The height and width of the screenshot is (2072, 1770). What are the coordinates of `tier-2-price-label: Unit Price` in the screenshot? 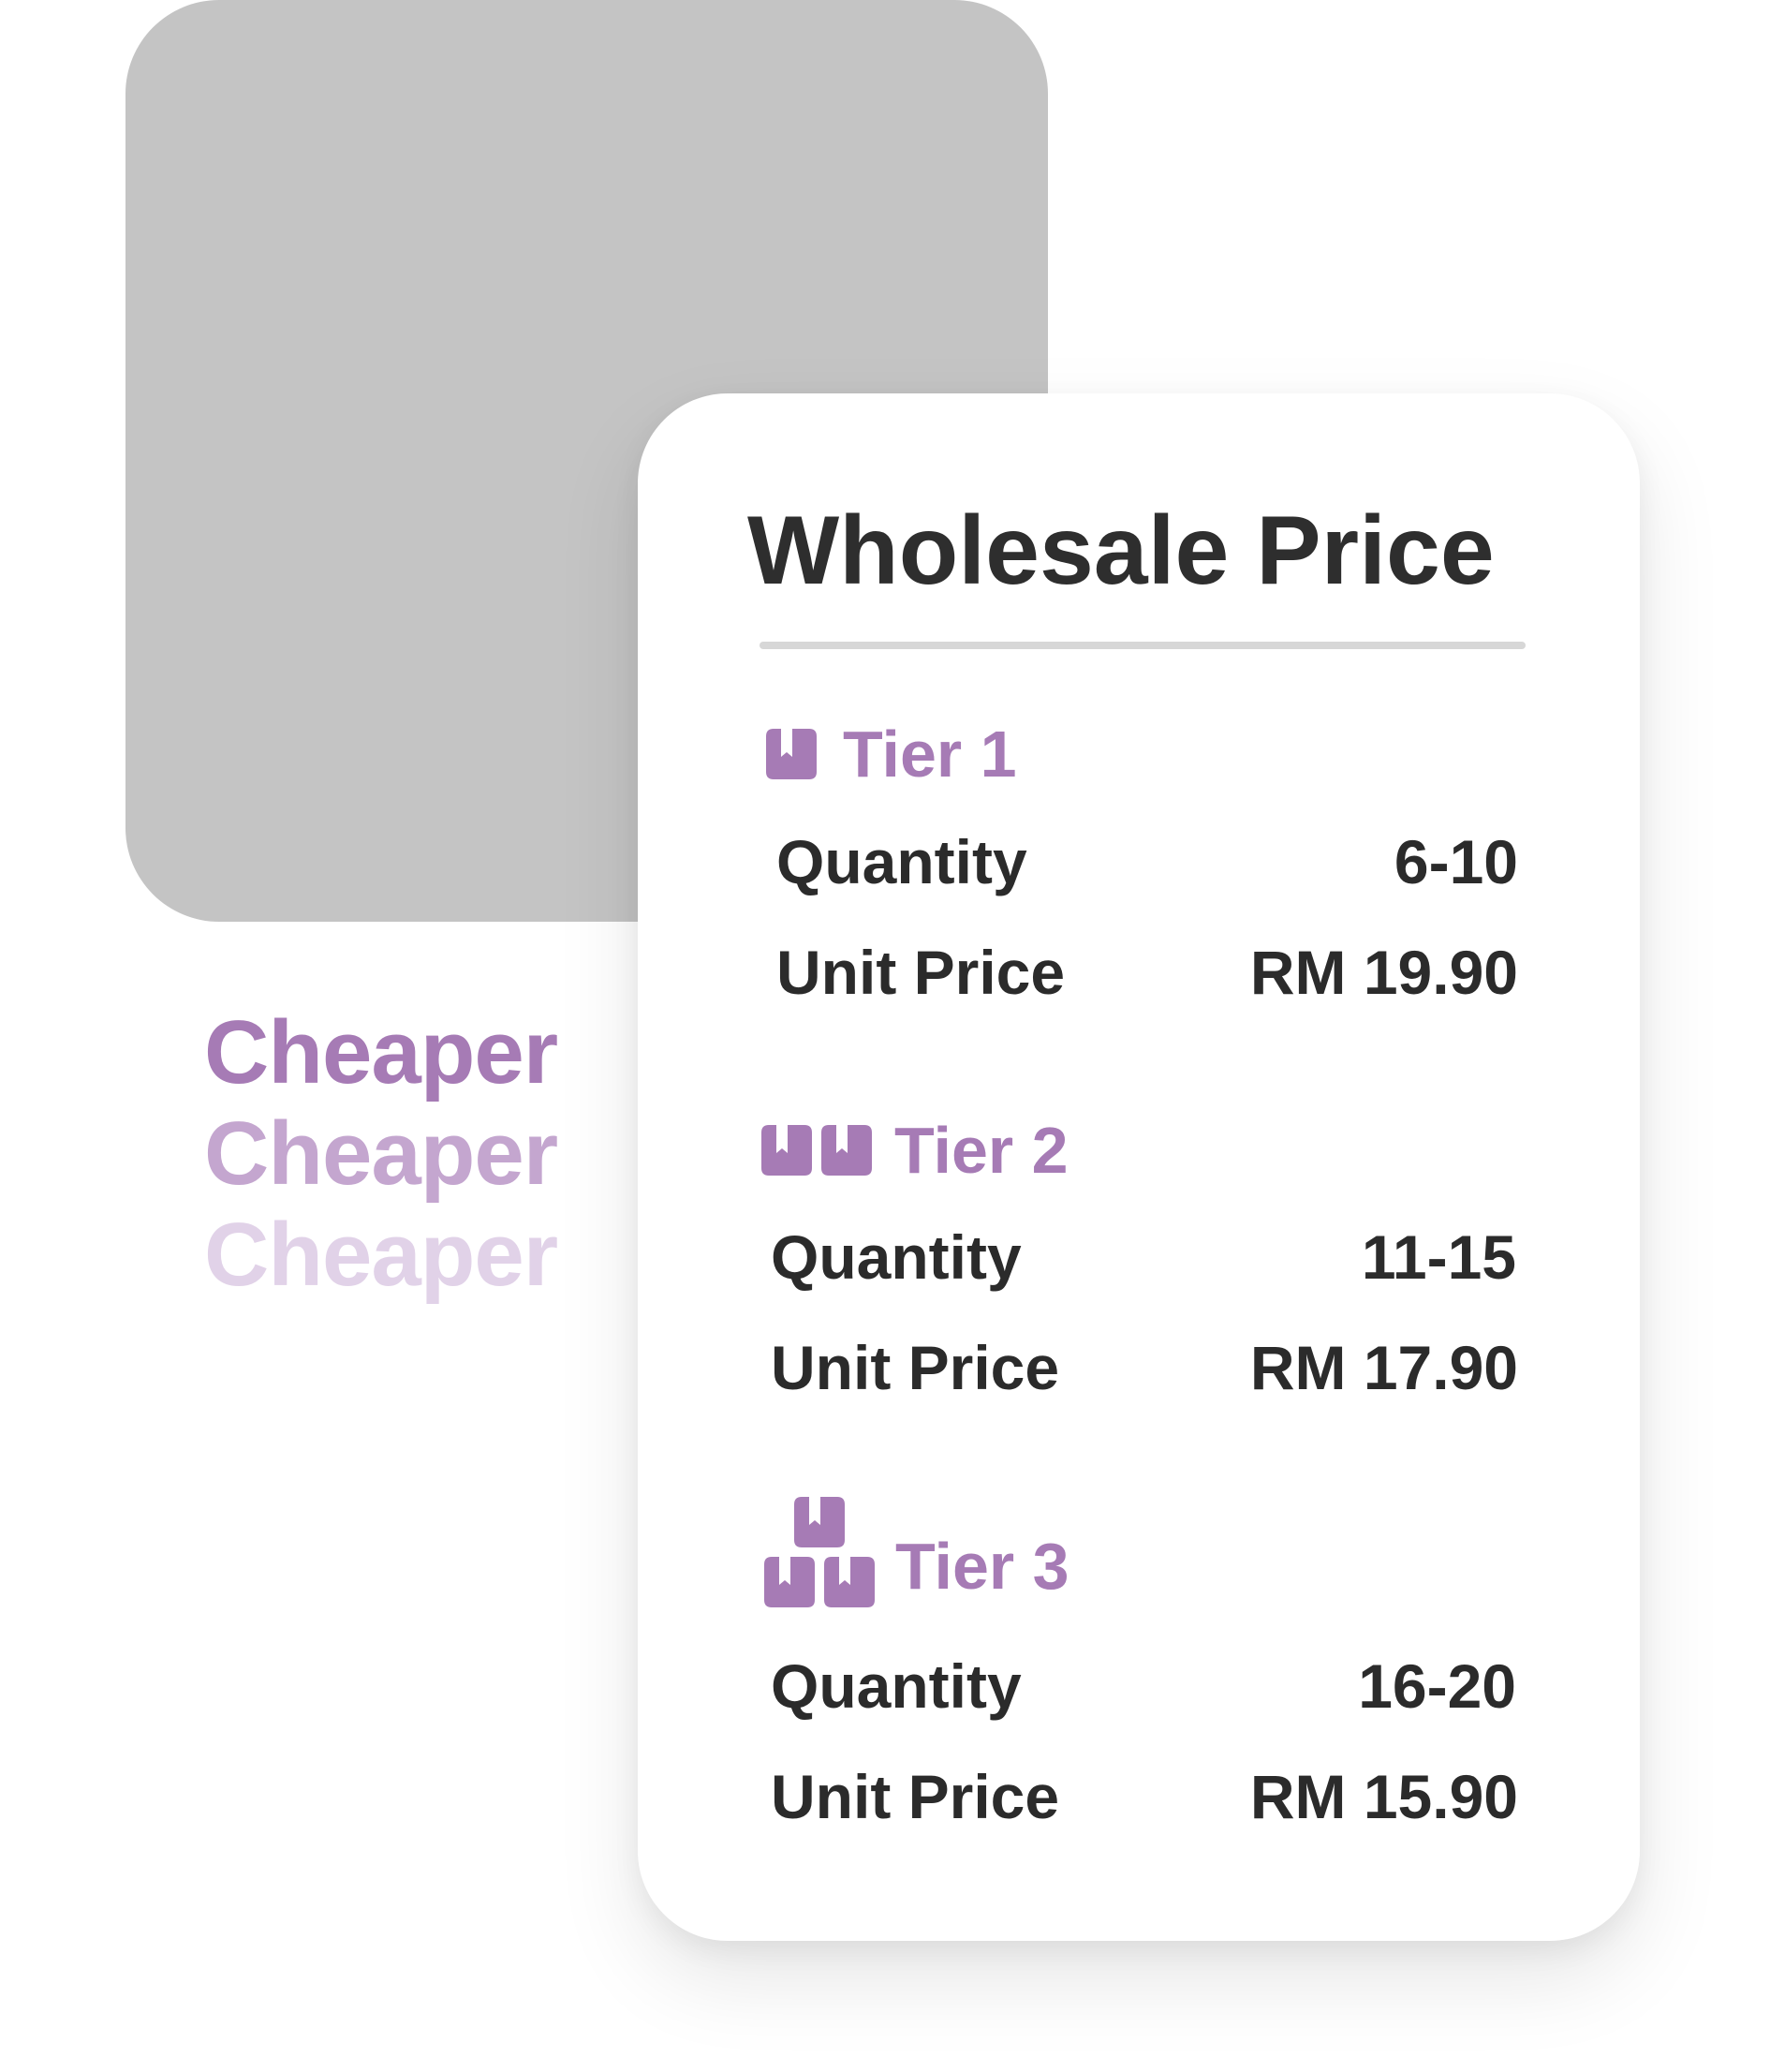 It's located at (916, 1367).